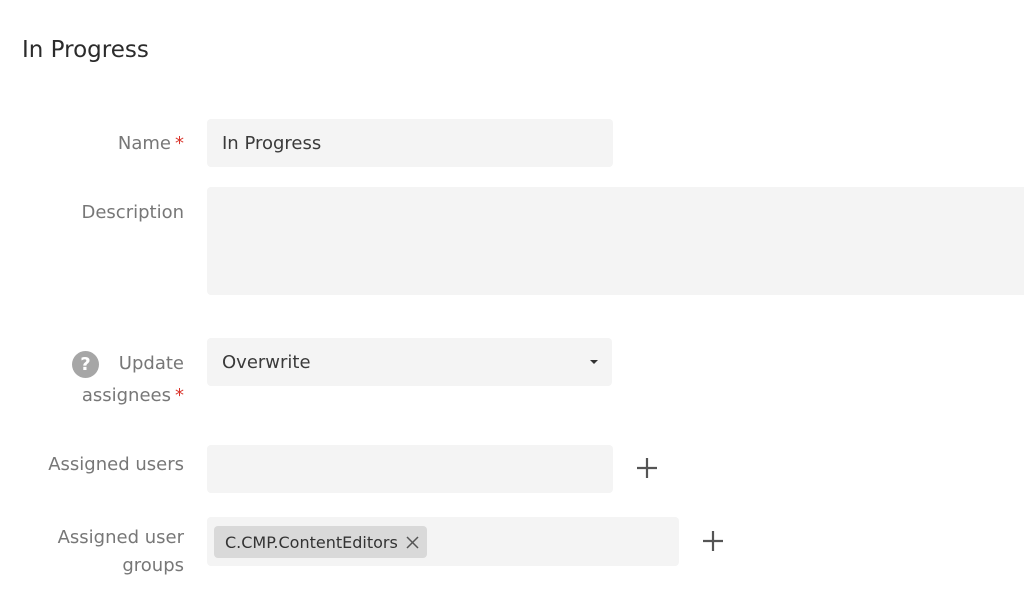 The width and height of the screenshot is (1024, 611). What do you see at coordinates (594, 362) in the screenshot?
I see `chevron-down-icon` at bounding box center [594, 362].